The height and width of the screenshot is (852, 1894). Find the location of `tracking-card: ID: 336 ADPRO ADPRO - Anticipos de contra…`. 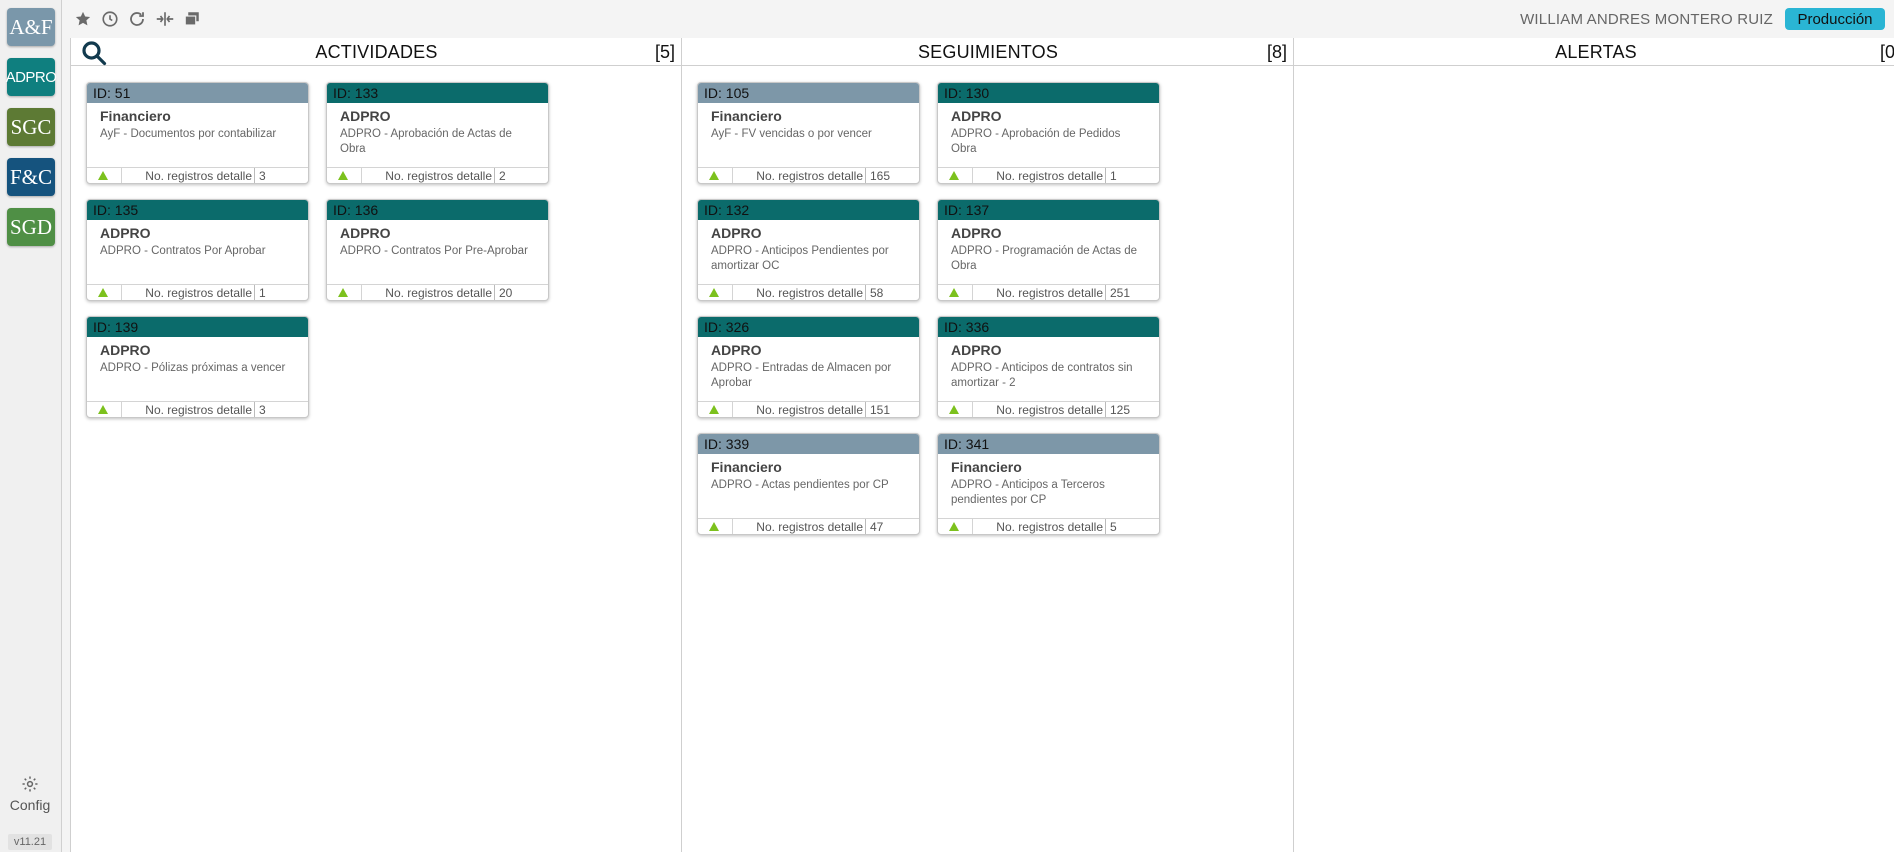

tracking-card: ID: 336 ADPRO ADPRO - Anticipos de contra… is located at coordinates (1048, 367).